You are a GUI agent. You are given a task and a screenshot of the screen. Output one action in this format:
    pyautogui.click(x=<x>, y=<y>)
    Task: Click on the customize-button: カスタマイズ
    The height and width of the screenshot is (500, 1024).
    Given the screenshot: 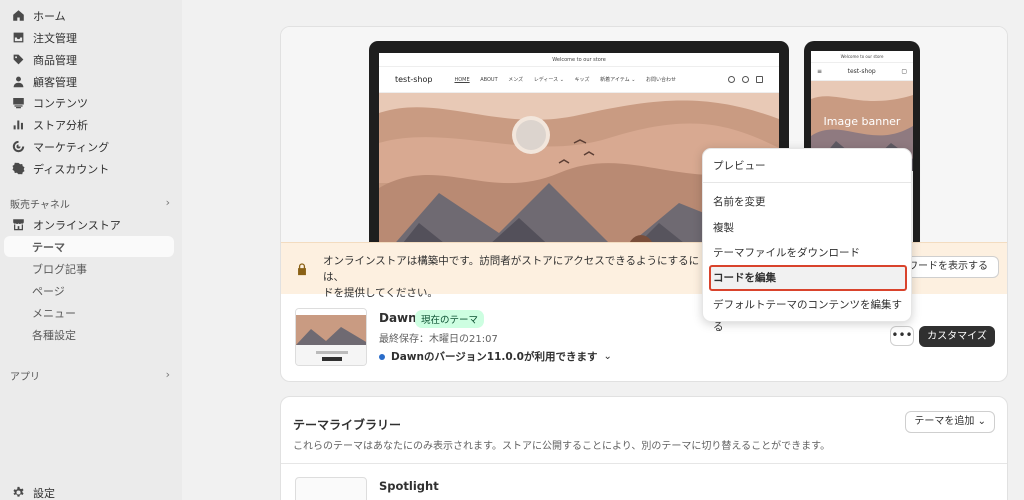 What is the action you would take?
    pyautogui.click(x=957, y=336)
    